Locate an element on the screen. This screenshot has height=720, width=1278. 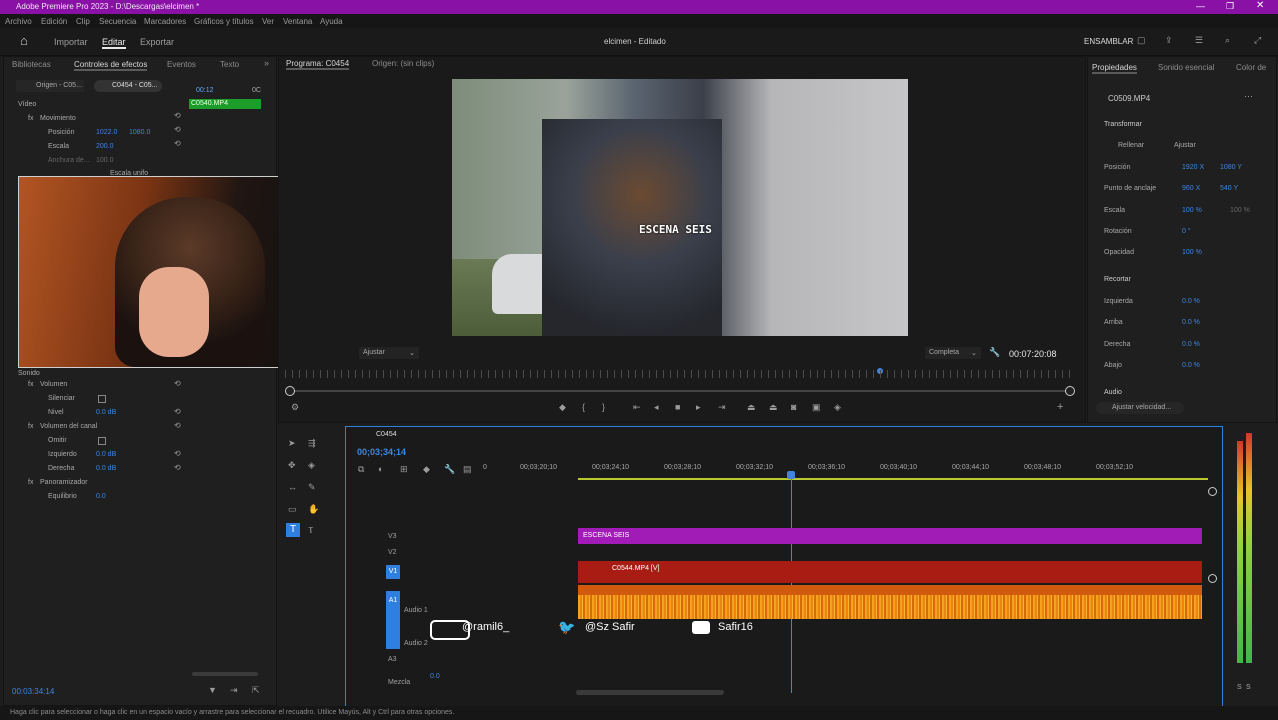
pos-x: 1920 X is located at coordinates (1193, 167).